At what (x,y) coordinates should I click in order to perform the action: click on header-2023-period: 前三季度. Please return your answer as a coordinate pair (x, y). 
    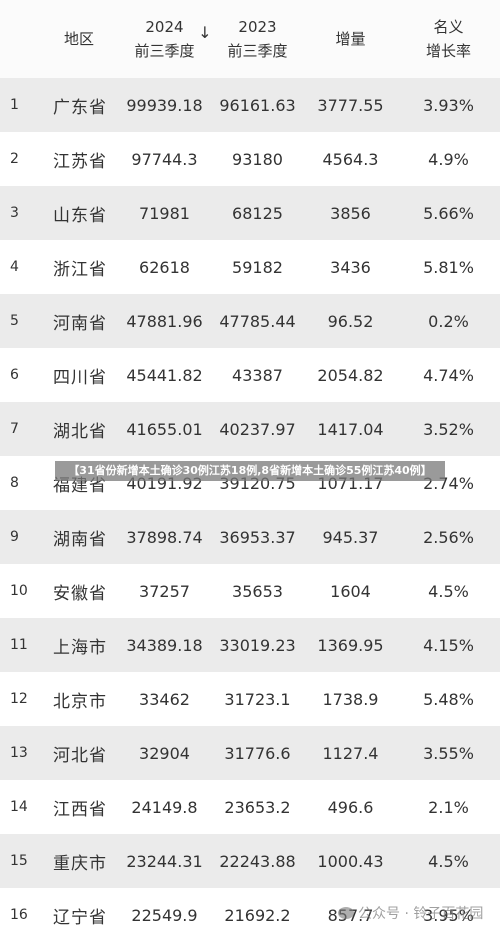
    Looking at the image, I should click on (257, 51).